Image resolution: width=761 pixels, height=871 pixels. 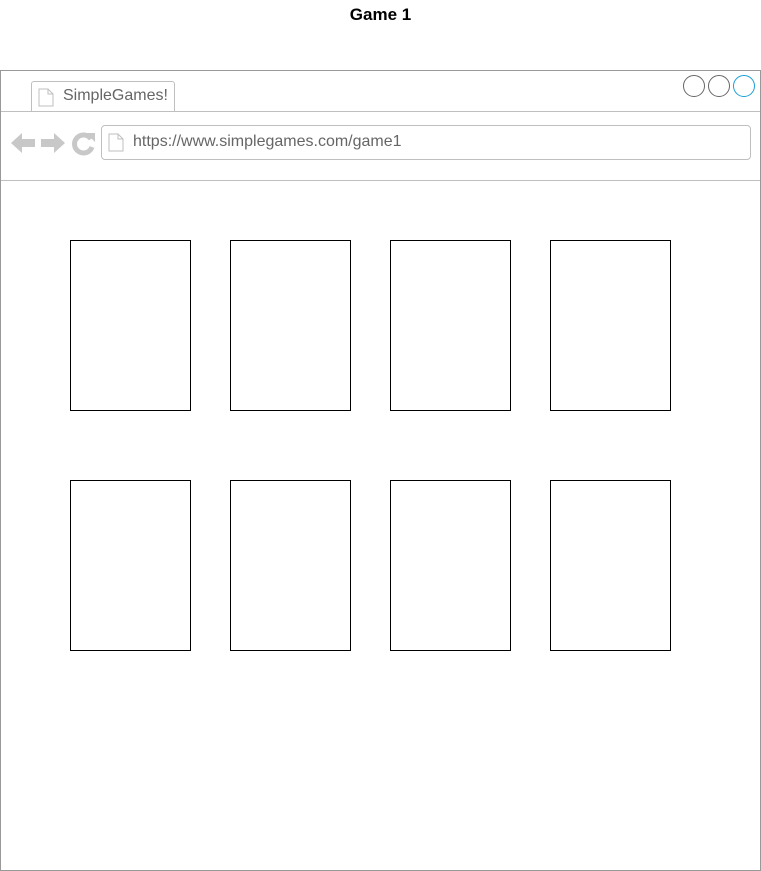 What do you see at coordinates (23, 145) in the screenshot?
I see `back-arrow-icon` at bounding box center [23, 145].